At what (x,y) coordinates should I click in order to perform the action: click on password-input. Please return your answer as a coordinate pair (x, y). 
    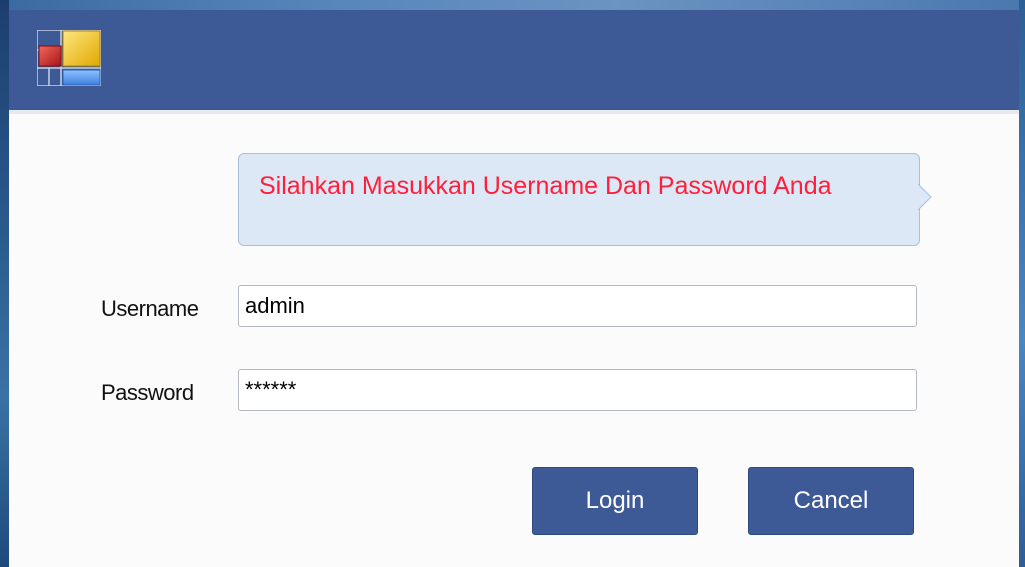
    Looking at the image, I should click on (577, 390).